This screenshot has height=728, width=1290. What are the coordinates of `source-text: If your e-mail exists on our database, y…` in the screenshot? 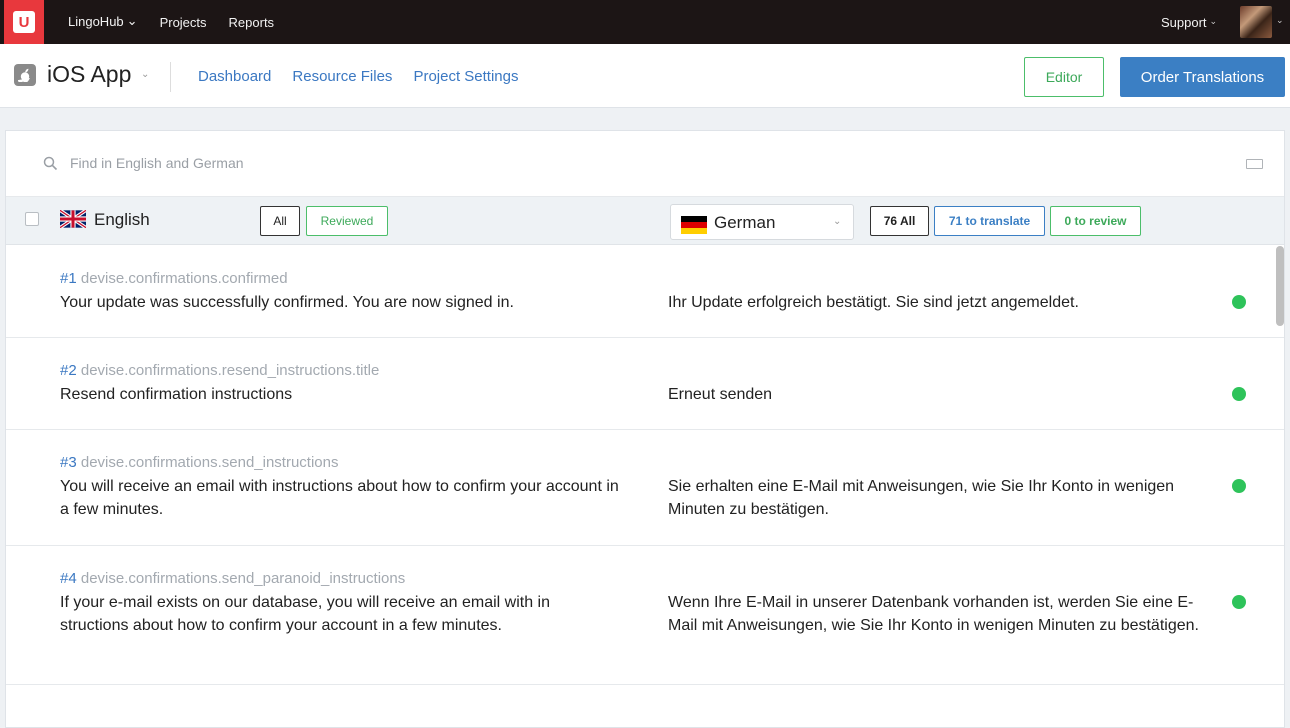 It's located at (305, 614).